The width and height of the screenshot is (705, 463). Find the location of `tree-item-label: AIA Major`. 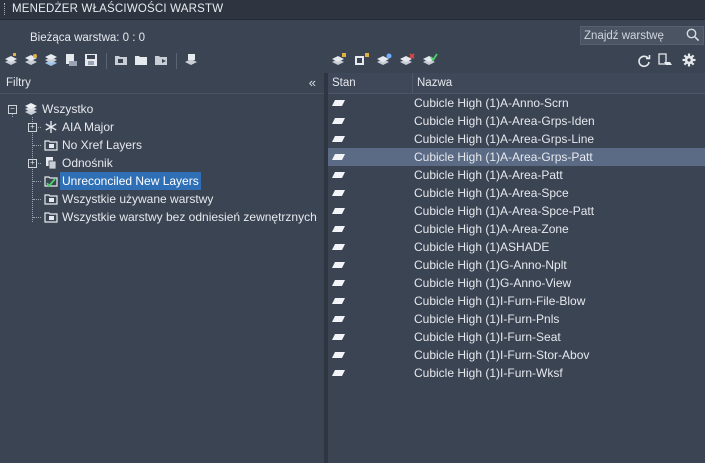

tree-item-label: AIA Major is located at coordinates (88, 127).